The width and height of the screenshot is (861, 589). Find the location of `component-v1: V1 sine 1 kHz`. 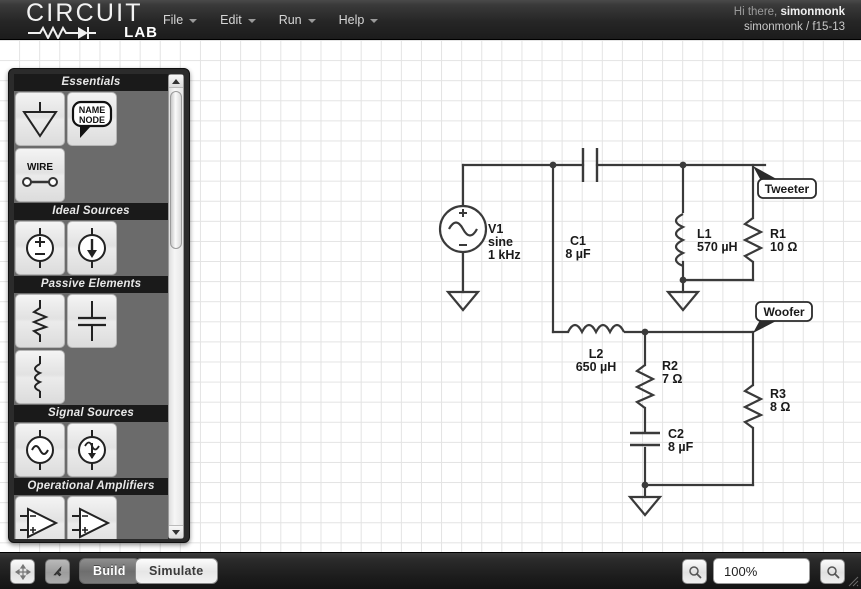

component-v1: V1 sine 1 kHz is located at coordinates (479, 233).